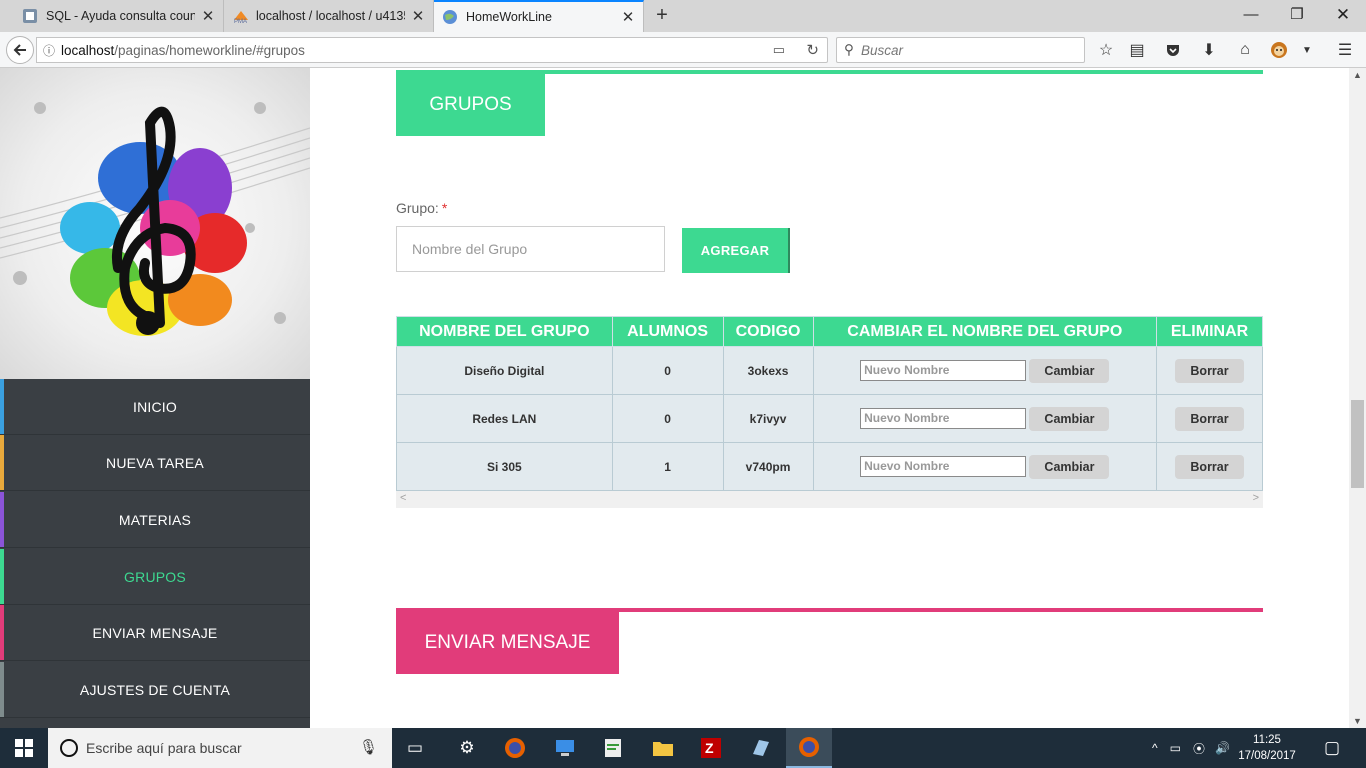 The image size is (1366, 768). Describe the element at coordinates (450, 17) in the screenshot. I see `globe-favicon-icon` at that location.